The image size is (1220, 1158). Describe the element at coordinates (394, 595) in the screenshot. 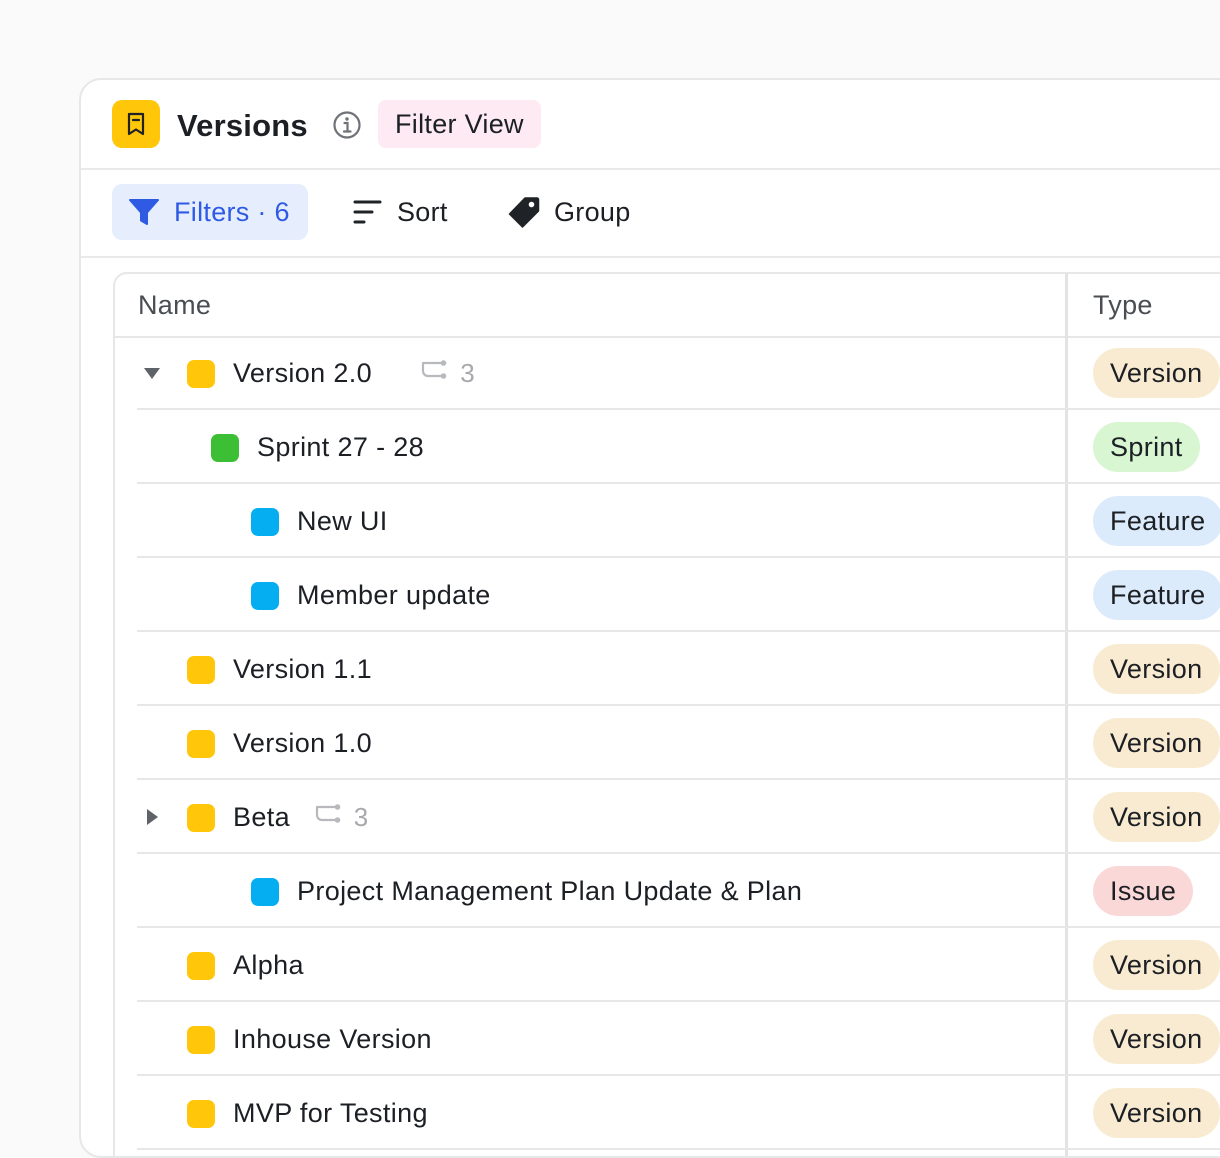

I see `row-name: Member update` at that location.